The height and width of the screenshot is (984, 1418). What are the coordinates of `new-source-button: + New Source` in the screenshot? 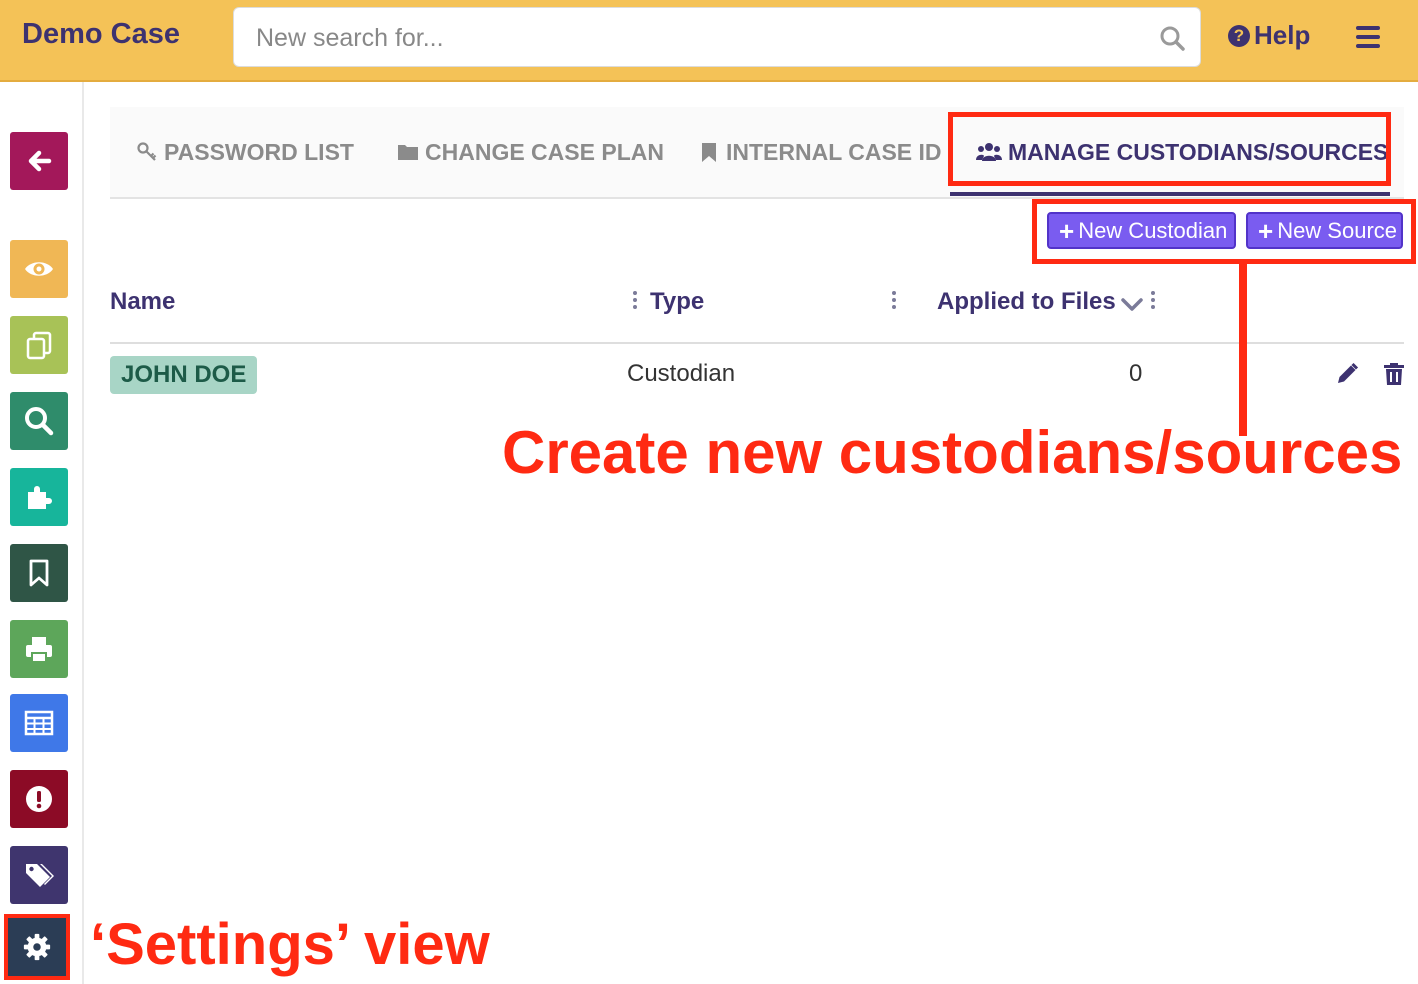 It's located at (1324, 230).